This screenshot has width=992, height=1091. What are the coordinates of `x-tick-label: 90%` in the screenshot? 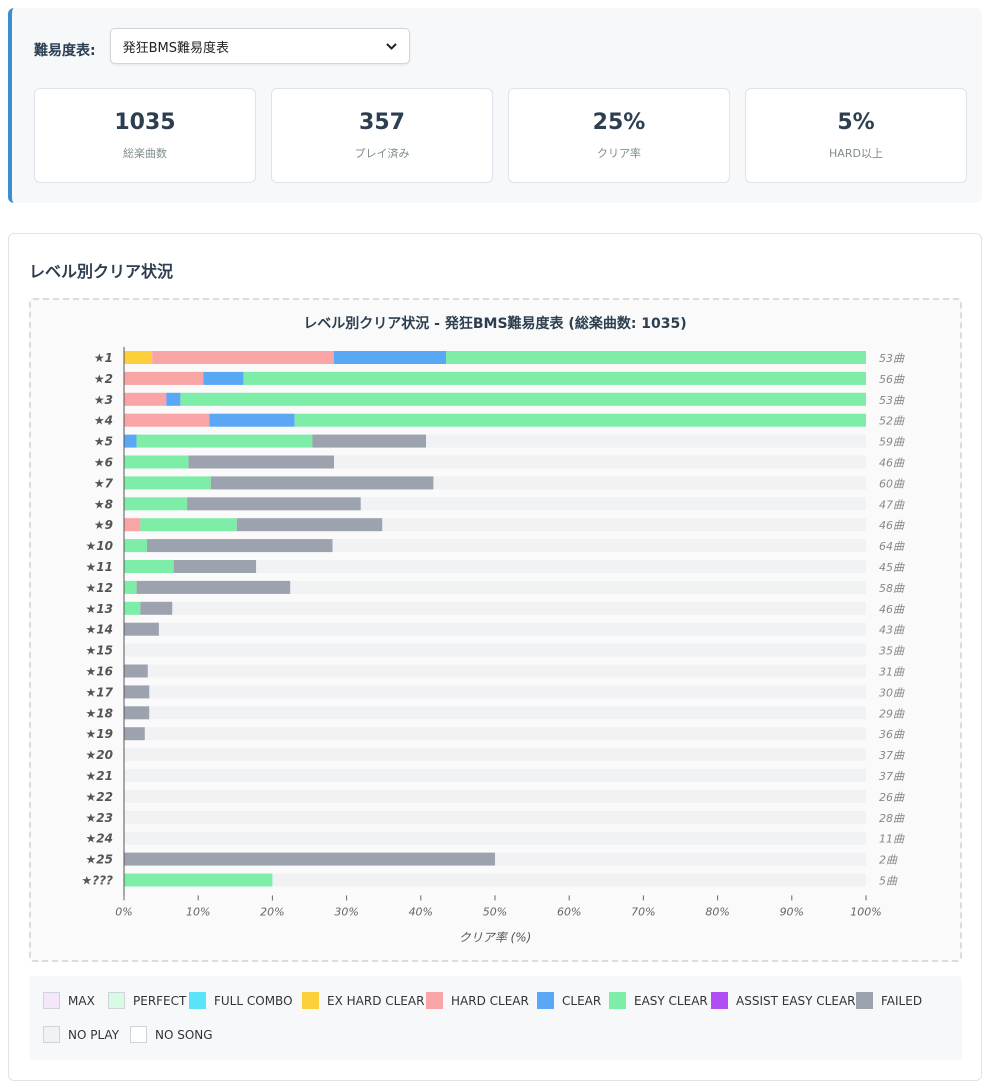 It's located at (792, 911).